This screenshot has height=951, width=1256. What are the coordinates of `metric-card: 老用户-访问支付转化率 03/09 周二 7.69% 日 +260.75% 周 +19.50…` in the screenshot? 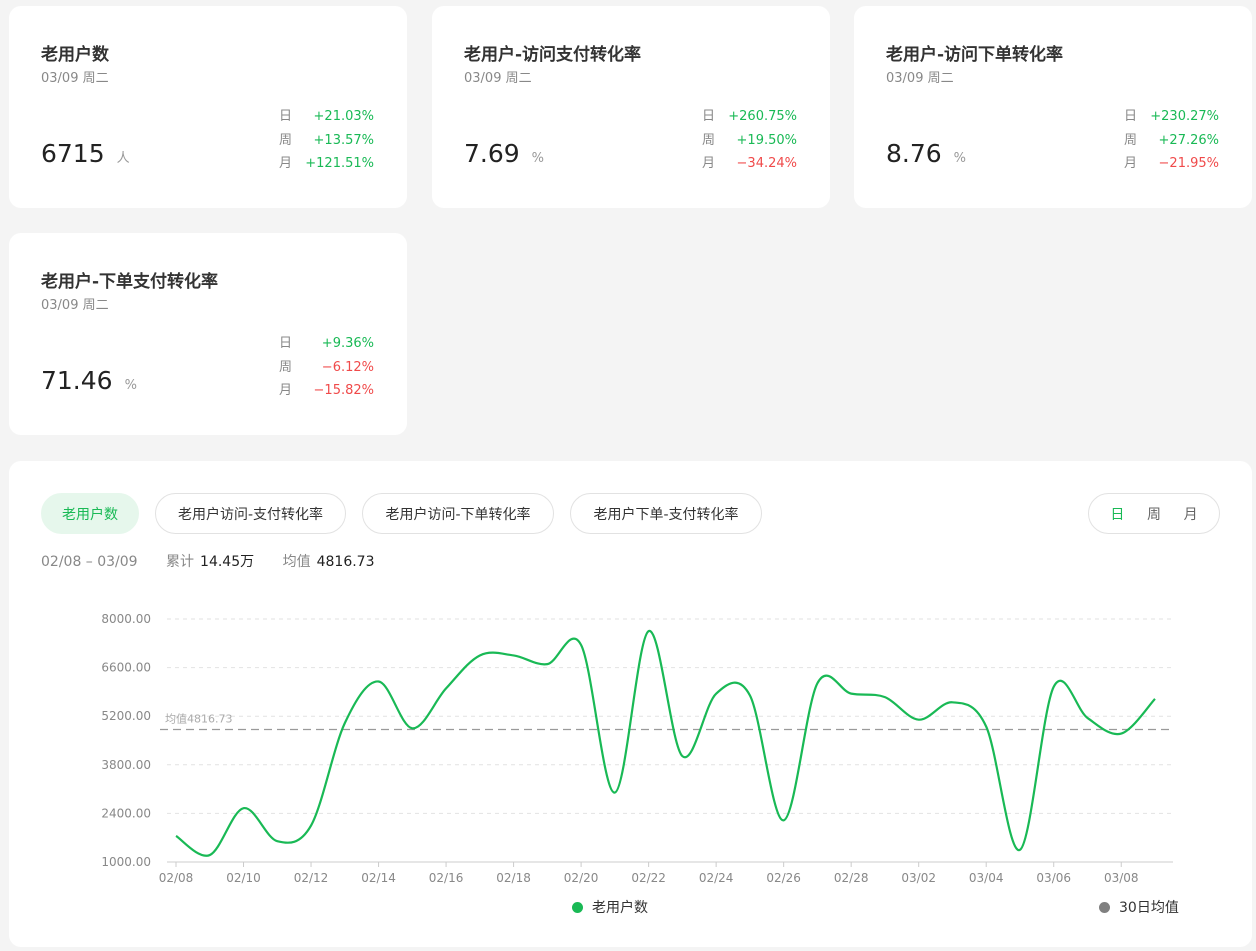 It's located at (631, 107).